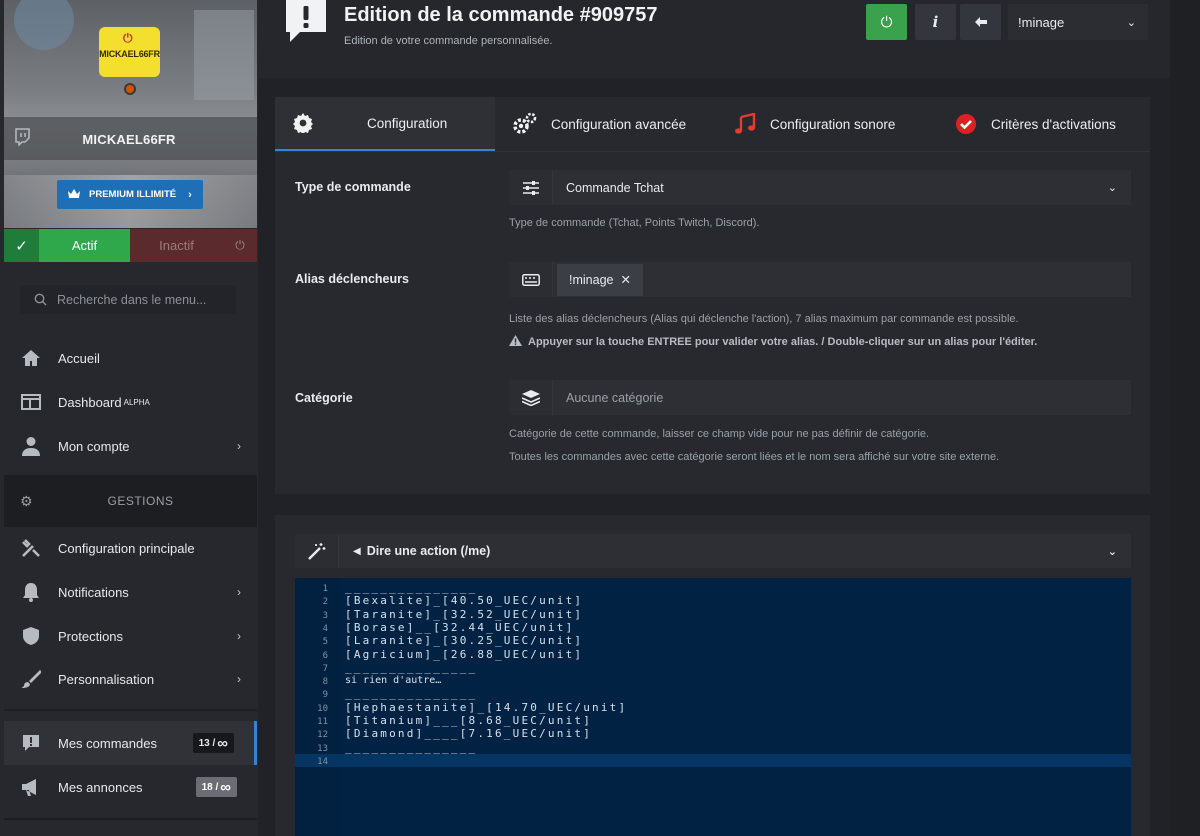  What do you see at coordinates (713, 551) in the screenshot?
I see `action-select: ◀ Dire une action (/me) ⌄` at bounding box center [713, 551].